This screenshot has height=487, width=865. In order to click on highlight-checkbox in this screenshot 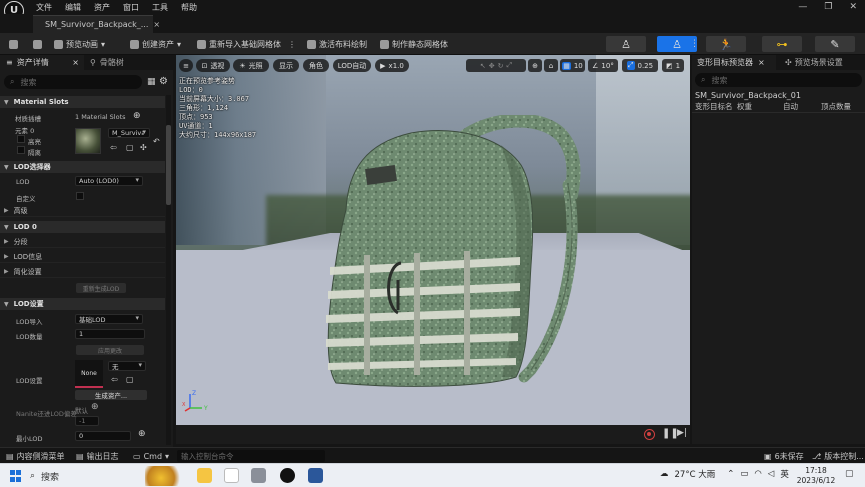, I will do `click(21, 139)`.